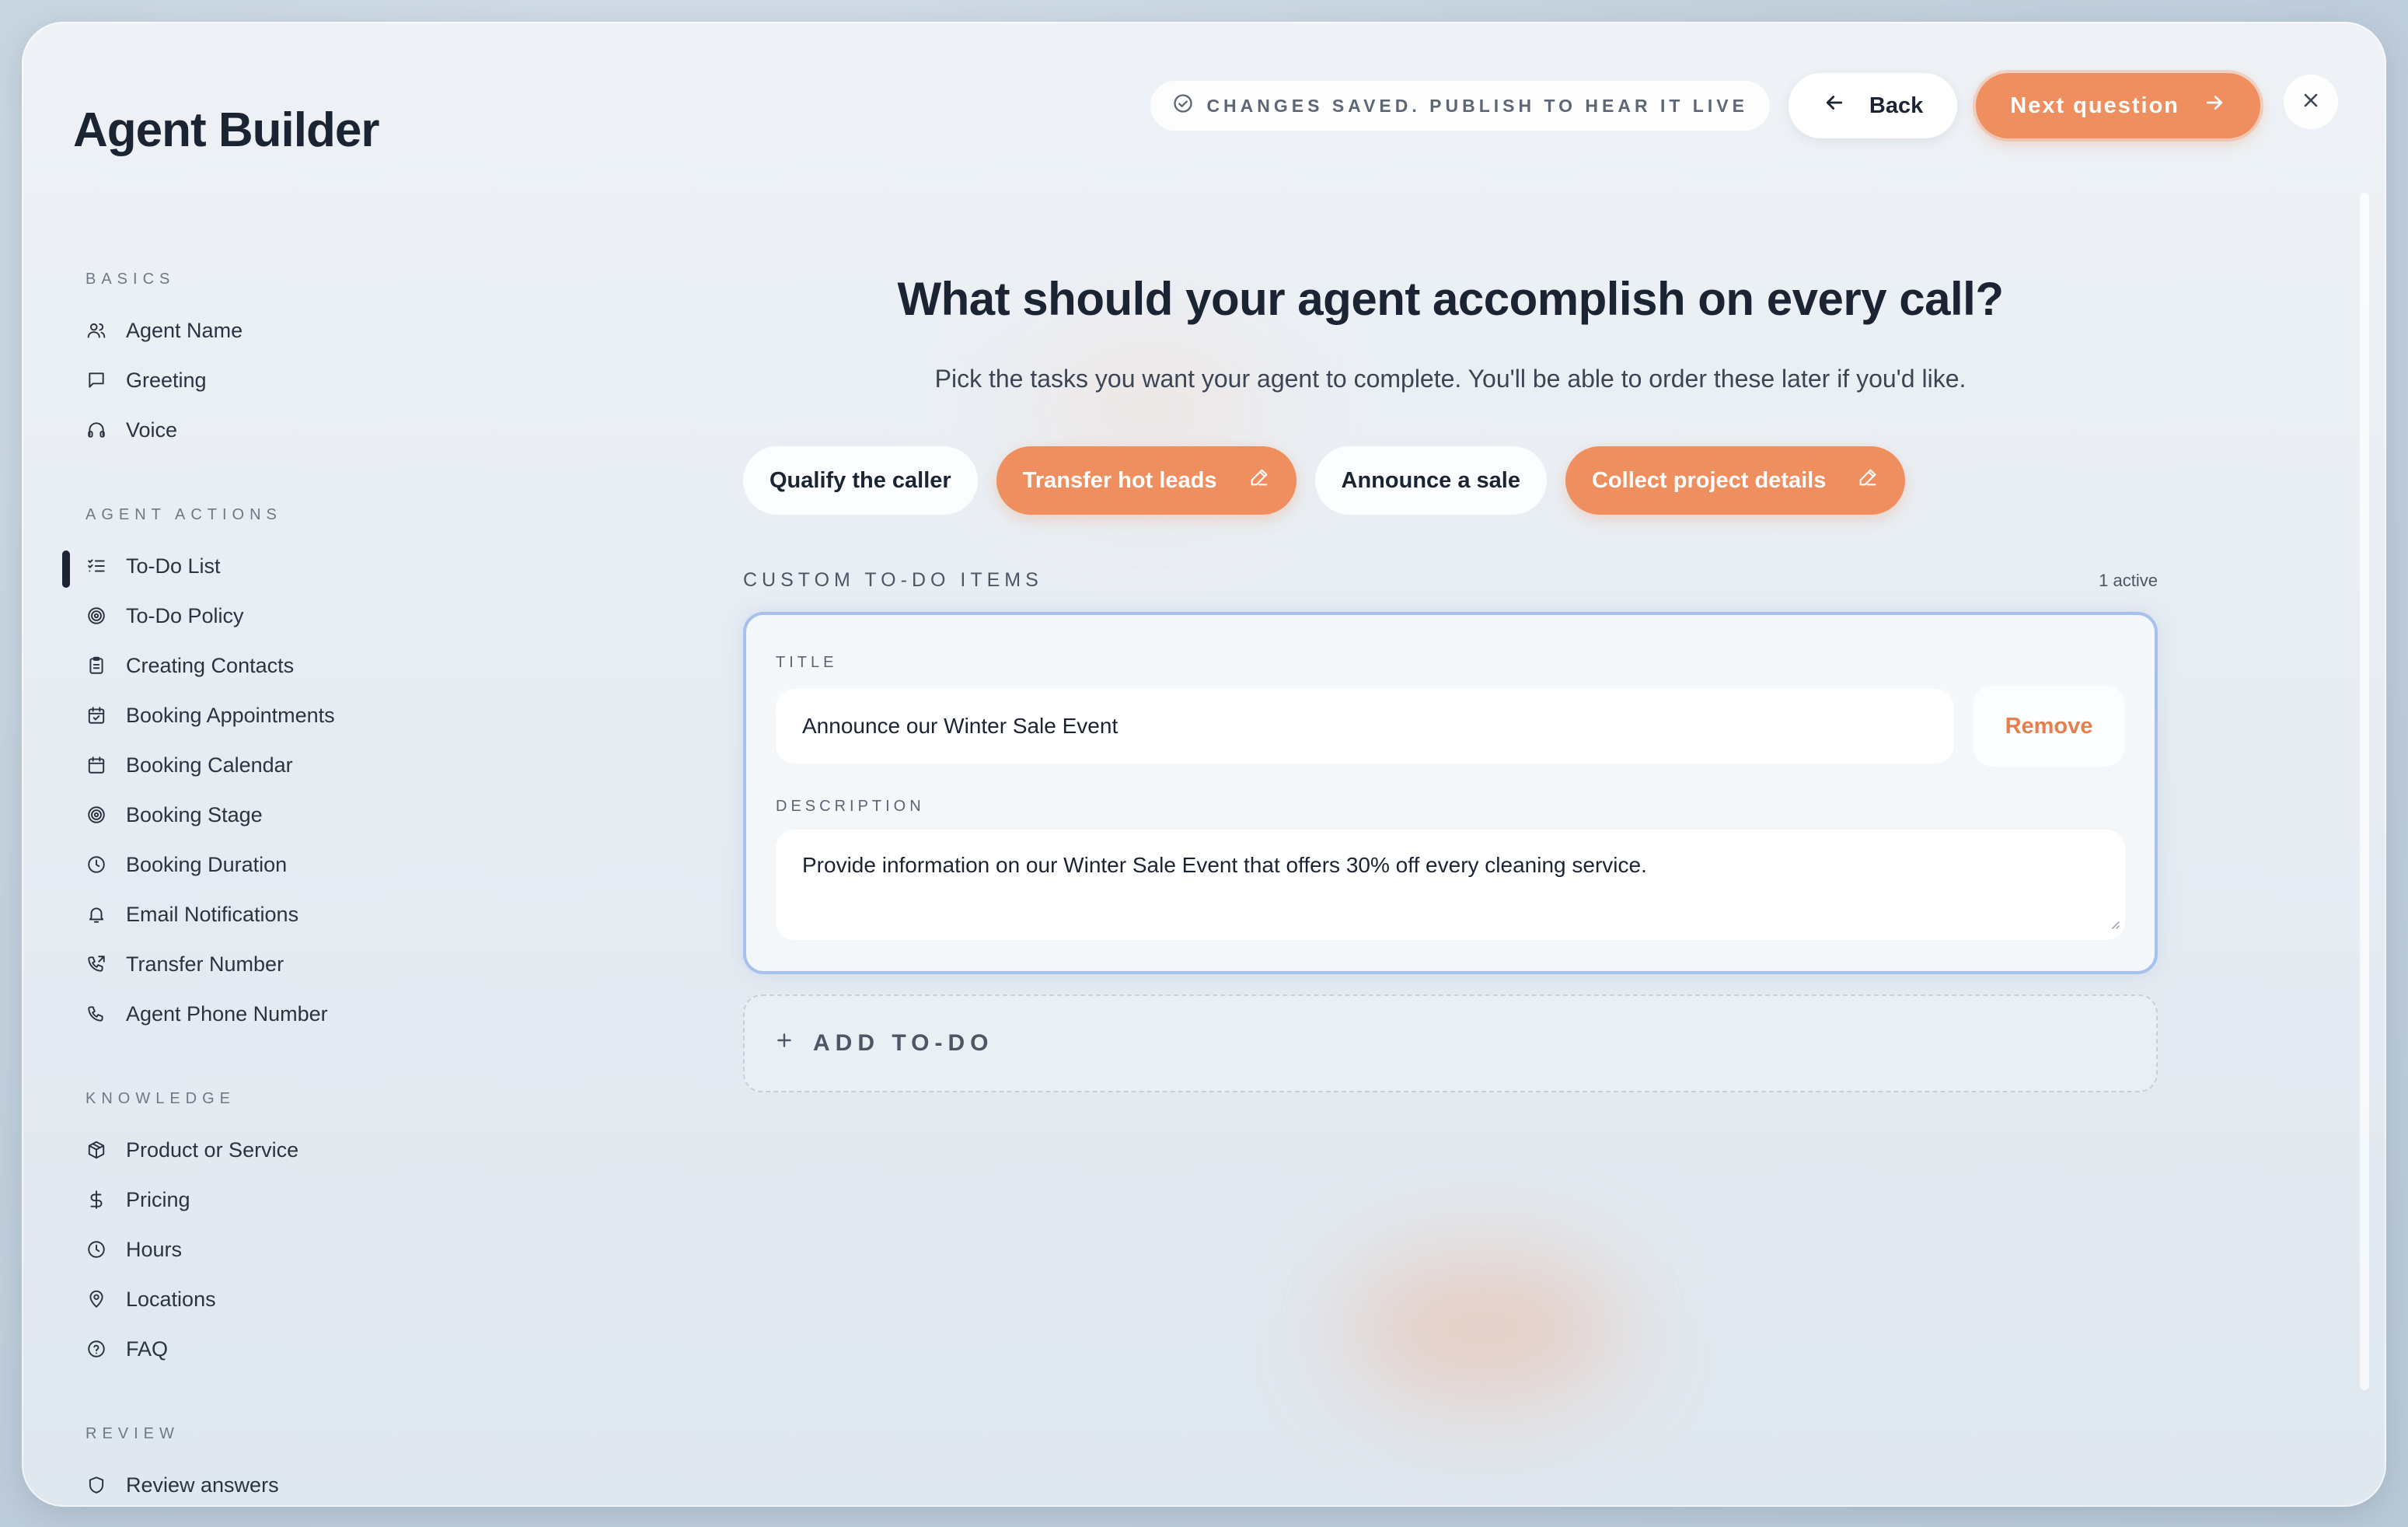  Describe the element at coordinates (2128, 580) in the screenshot. I see `active-count: 1 active` at that location.